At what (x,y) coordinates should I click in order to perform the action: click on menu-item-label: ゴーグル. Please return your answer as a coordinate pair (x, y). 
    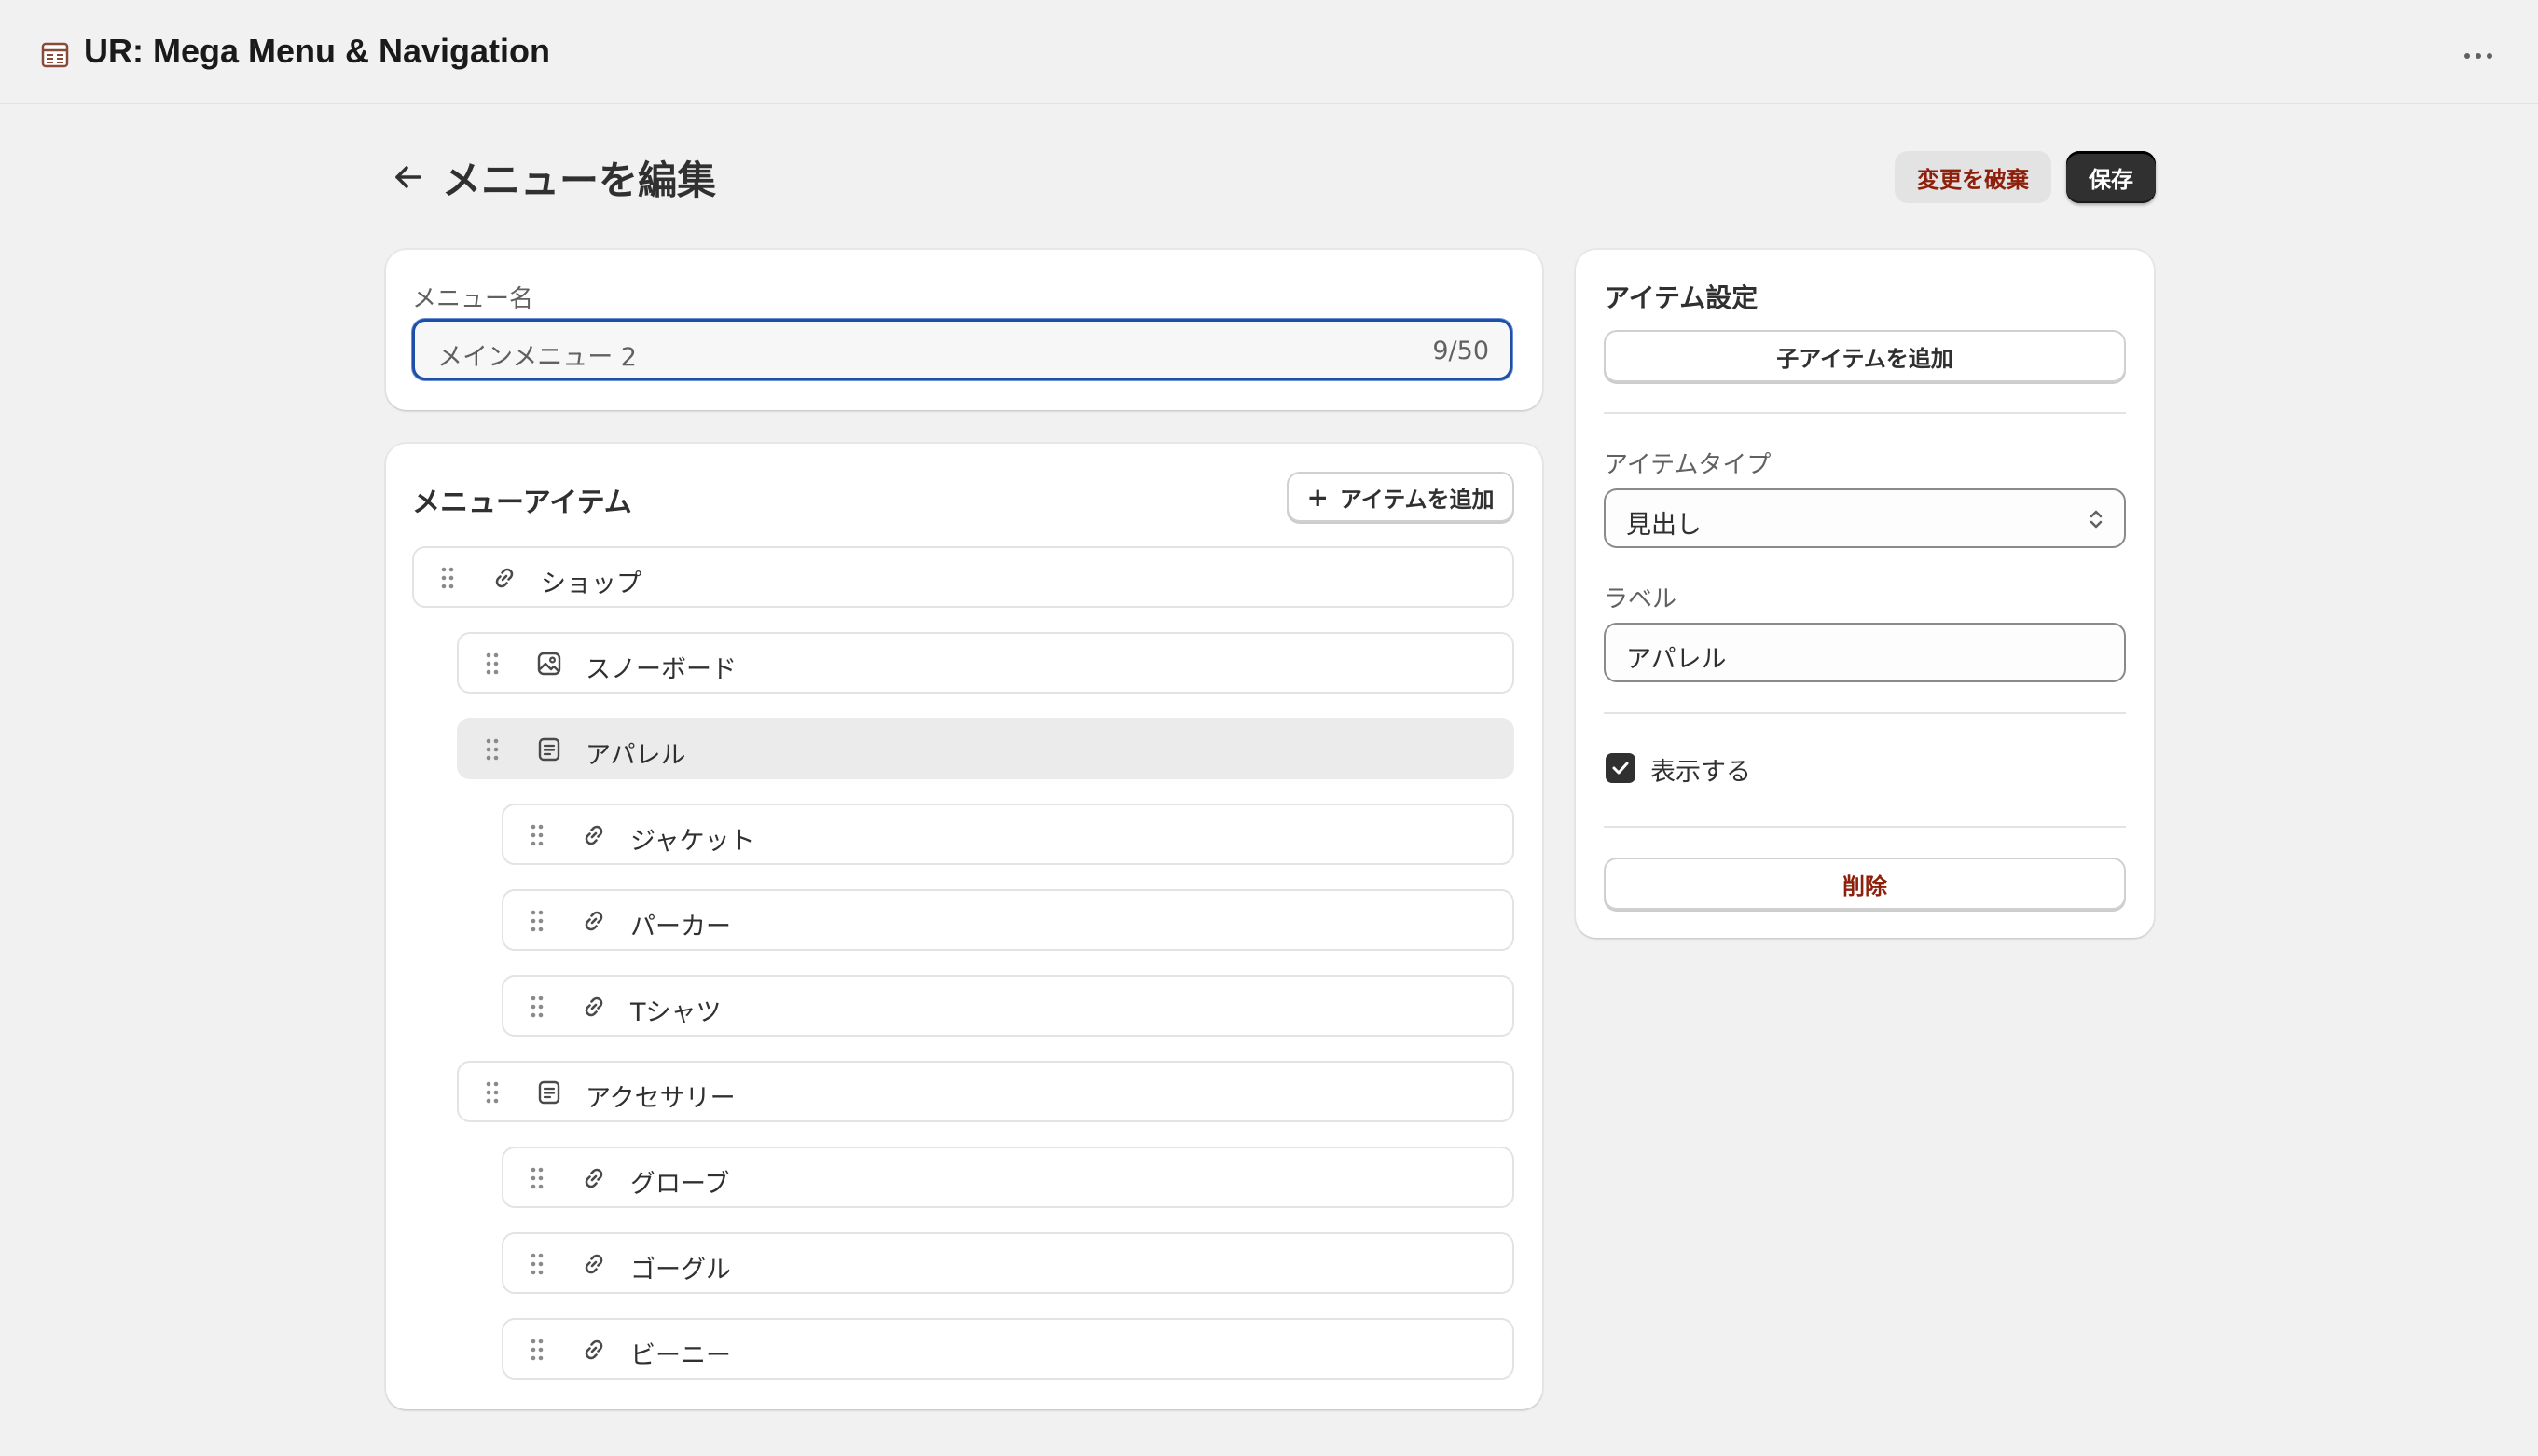
    Looking at the image, I should click on (680, 1270).